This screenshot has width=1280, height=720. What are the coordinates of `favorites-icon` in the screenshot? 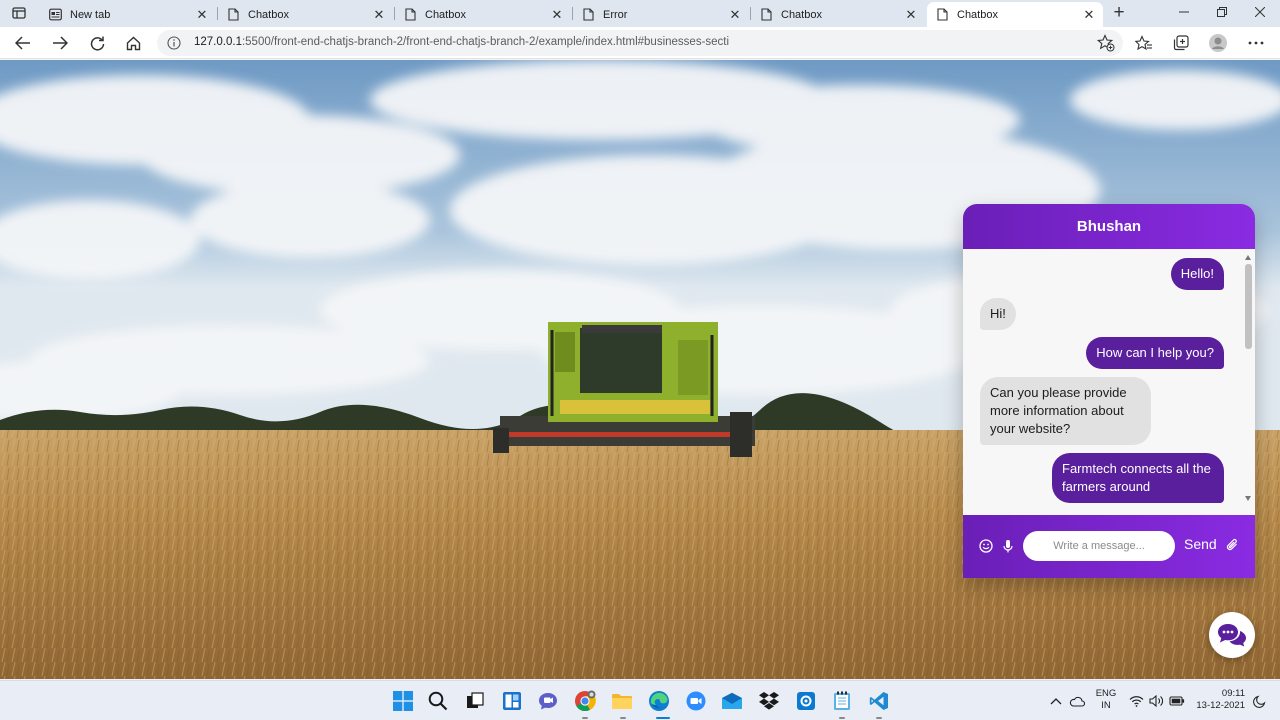 It's located at (1144, 43).